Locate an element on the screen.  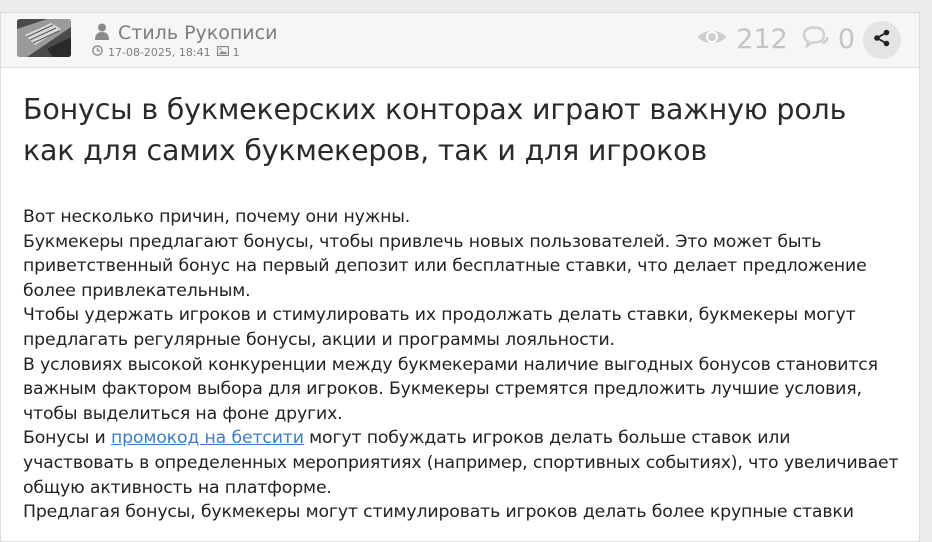
promo-code-link: промокод на бетсити is located at coordinates (207, 438).